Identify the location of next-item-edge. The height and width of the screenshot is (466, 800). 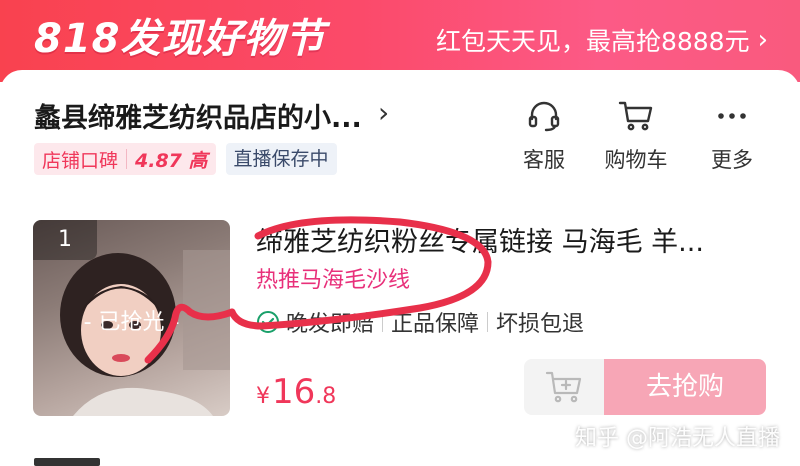
(67, 462).